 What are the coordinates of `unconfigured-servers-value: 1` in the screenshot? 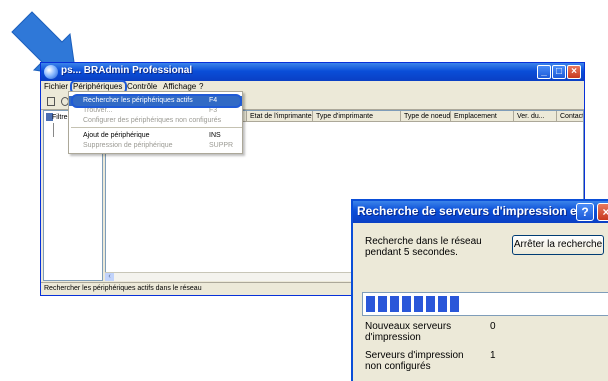 It's located at (493, 355).